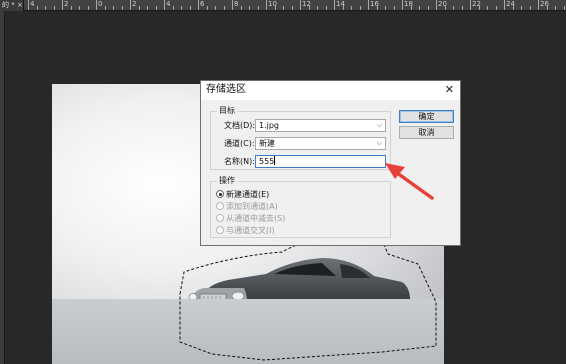 The width and height of the screenshot is (566, 364). I want to click on radio-new-channel: 新建通道(E), so click(242, 194).